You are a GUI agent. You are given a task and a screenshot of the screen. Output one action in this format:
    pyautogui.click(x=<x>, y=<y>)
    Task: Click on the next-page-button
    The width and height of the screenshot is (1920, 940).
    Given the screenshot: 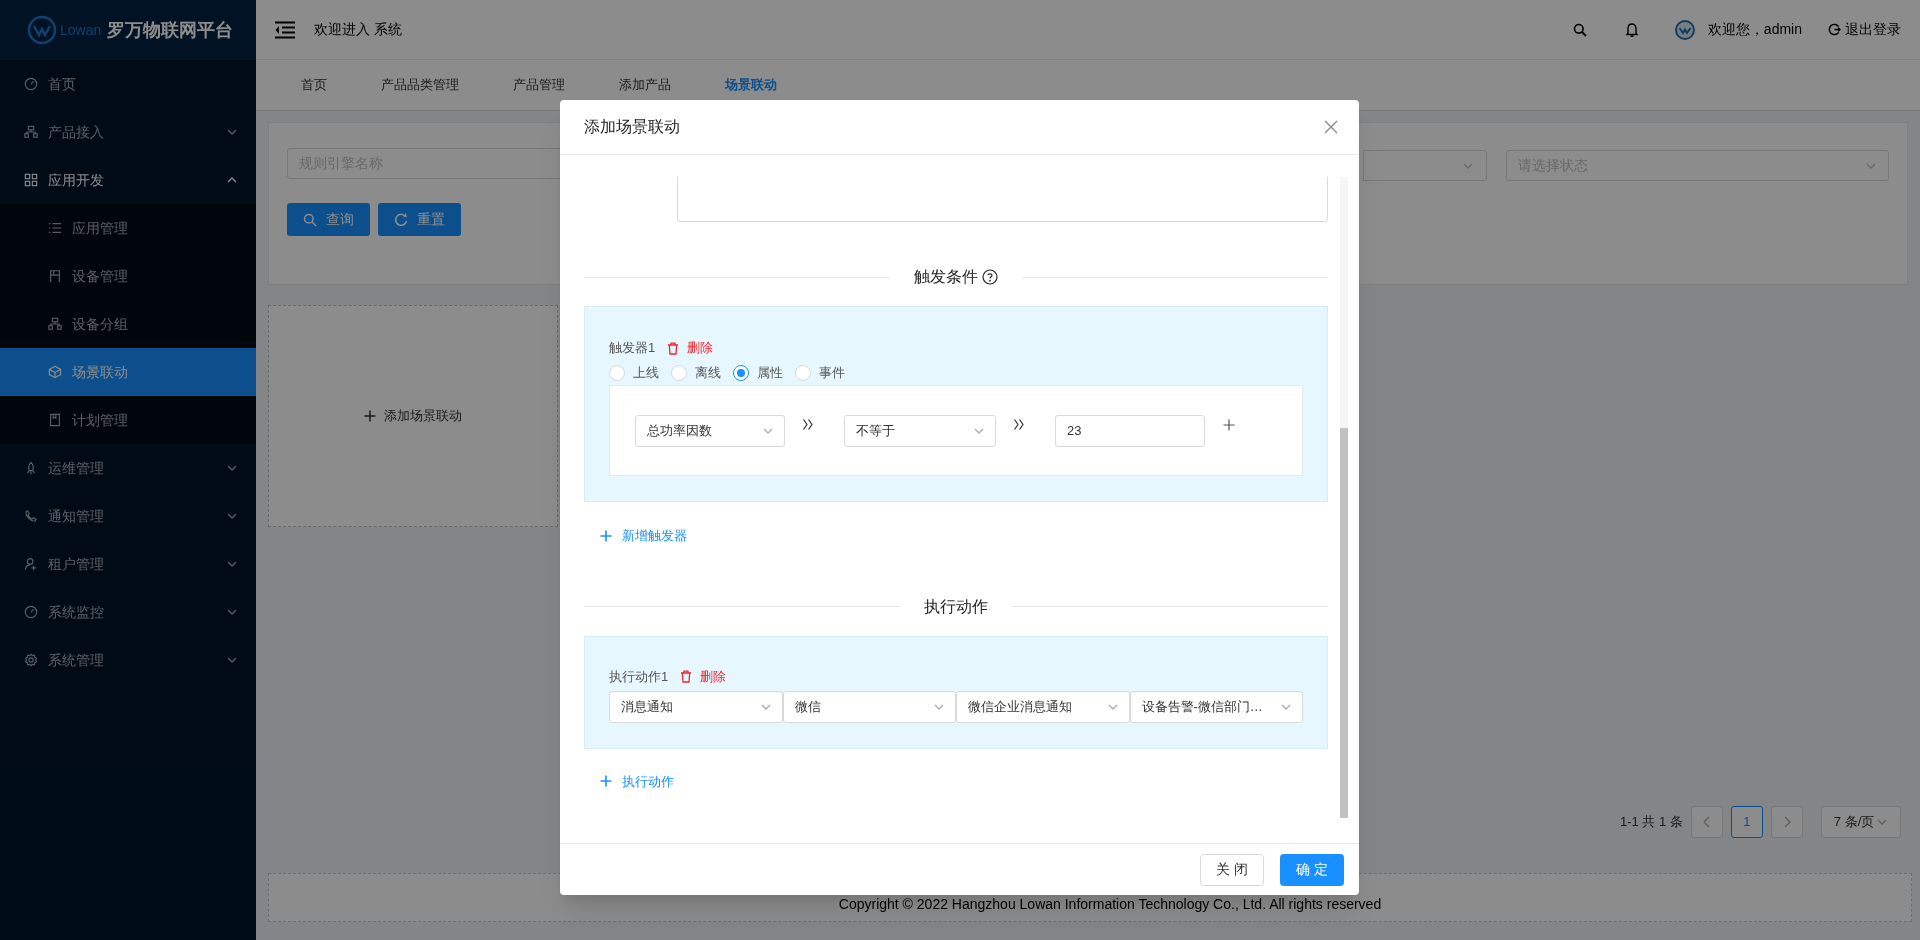 What is the action you would take?
    pyautogui.click(x=1786, y=822)
    